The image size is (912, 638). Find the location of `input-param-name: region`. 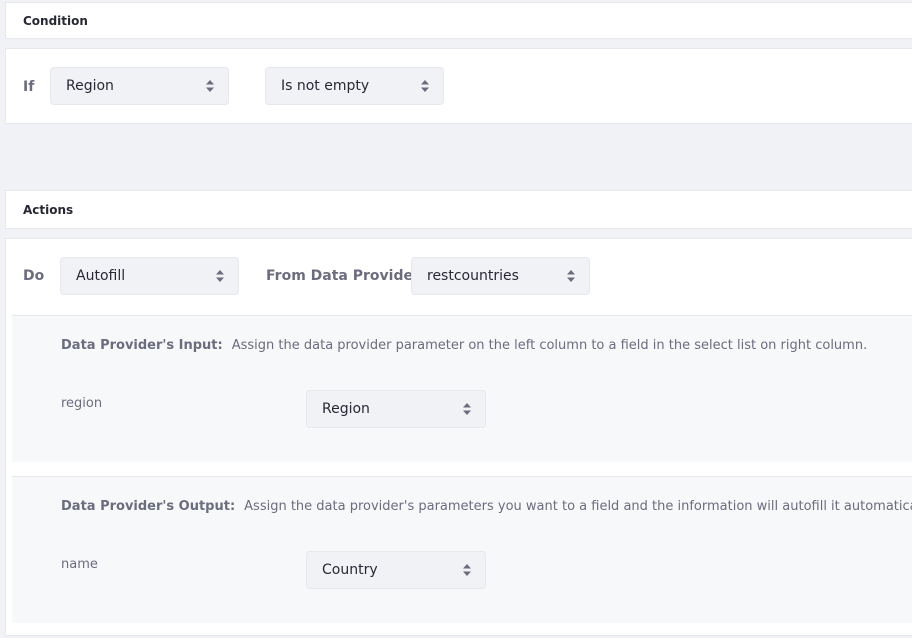

input-param-name: region is located at coordinates (82, 403).